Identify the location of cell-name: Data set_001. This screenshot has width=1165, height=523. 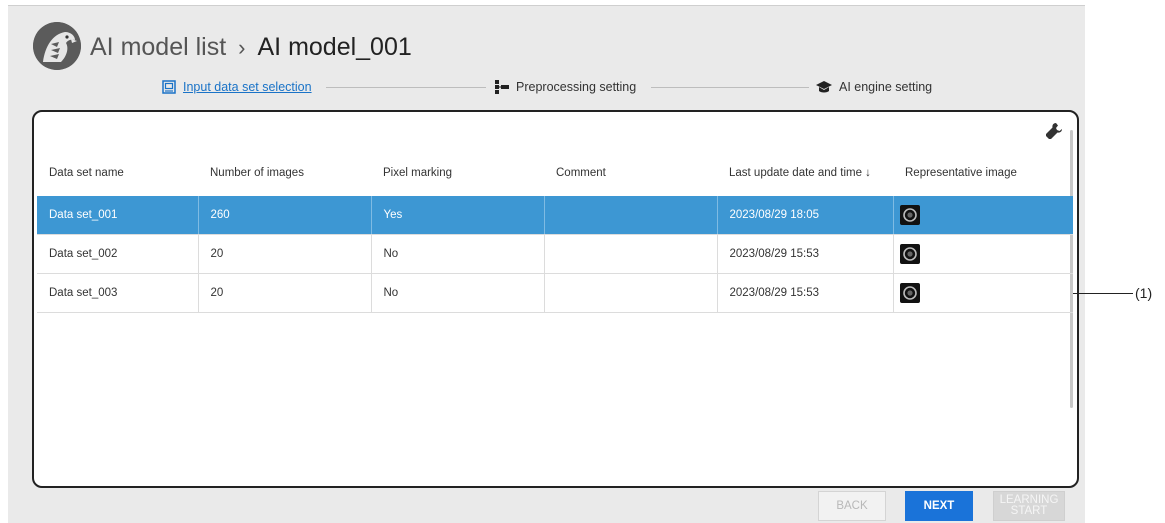
(117, 215).